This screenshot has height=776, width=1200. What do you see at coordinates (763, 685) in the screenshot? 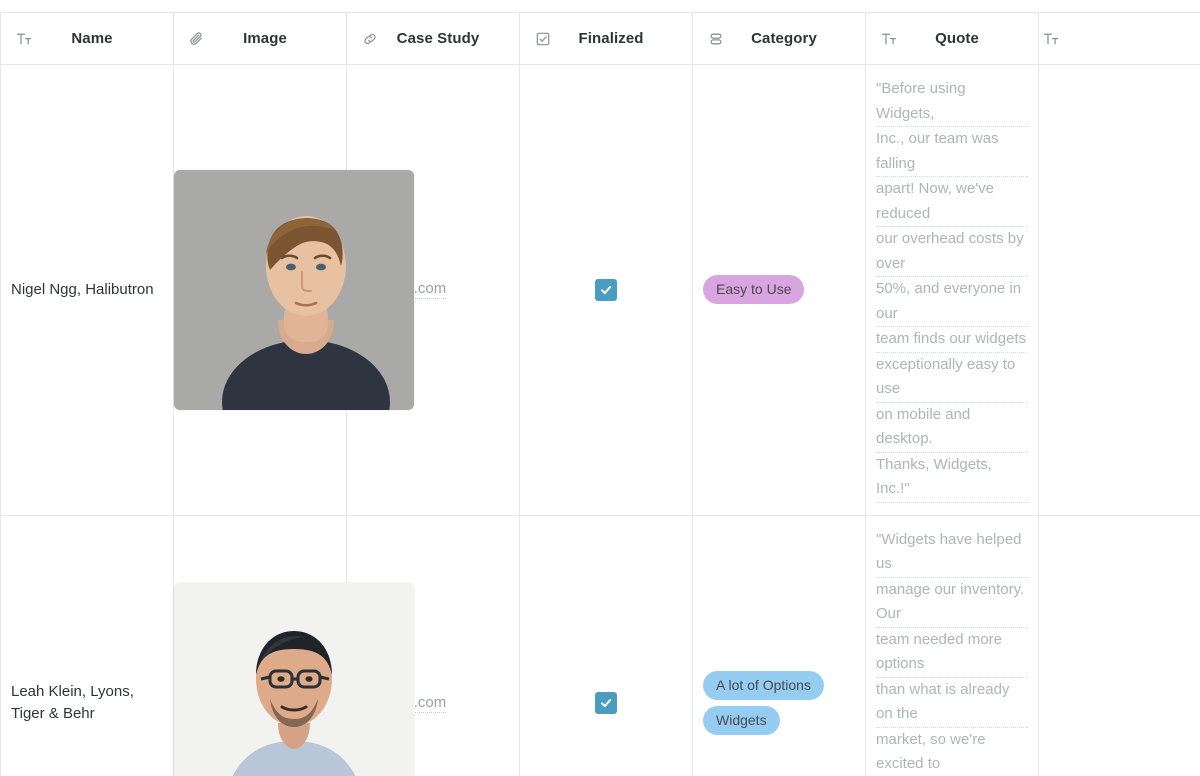
I see `category-chip: A lot of Options` at bounding box center [763, 685].